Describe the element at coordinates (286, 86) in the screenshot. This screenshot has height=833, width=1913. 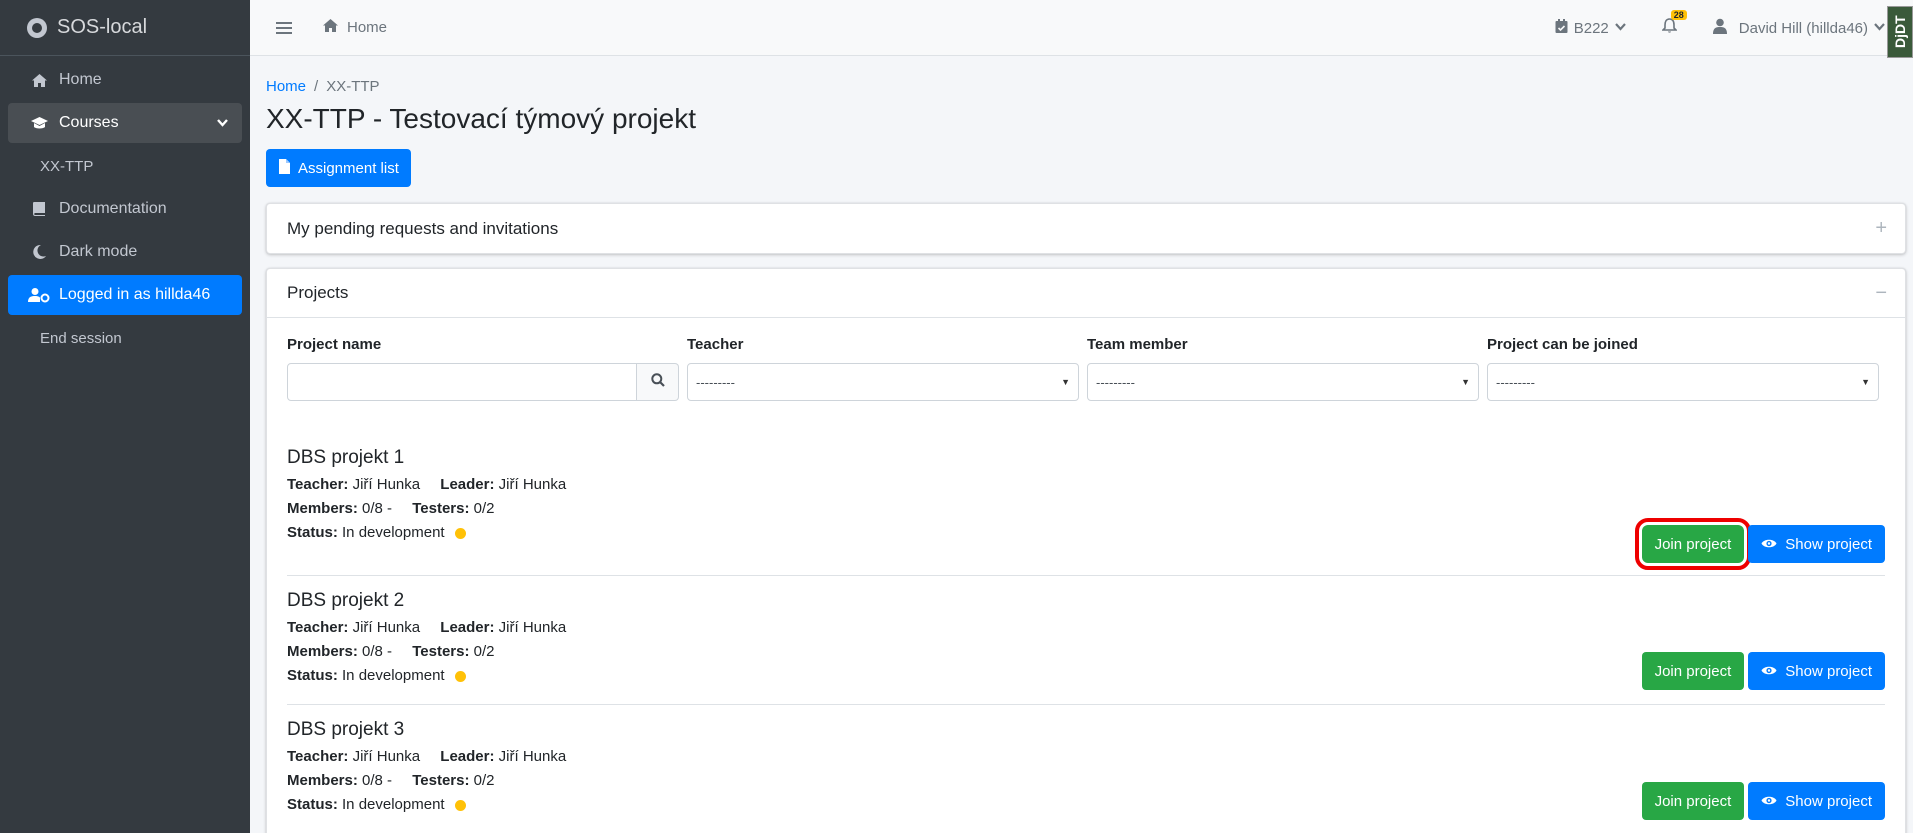
I see `breadcrumb-home-link: Home` at that location.